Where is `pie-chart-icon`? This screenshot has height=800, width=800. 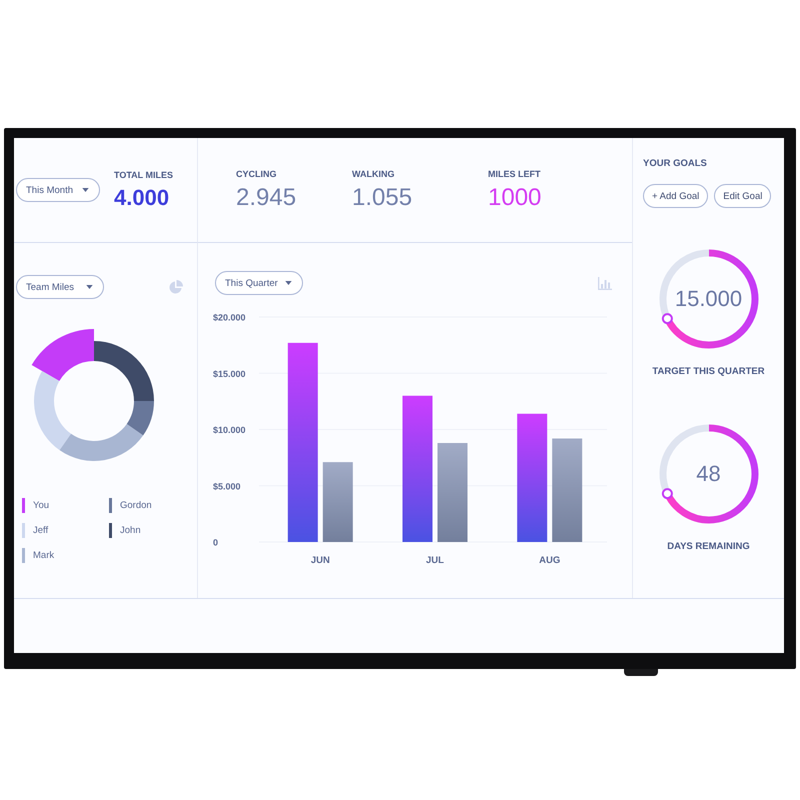 pie-chart-icon is located at coordinates (176, 287).